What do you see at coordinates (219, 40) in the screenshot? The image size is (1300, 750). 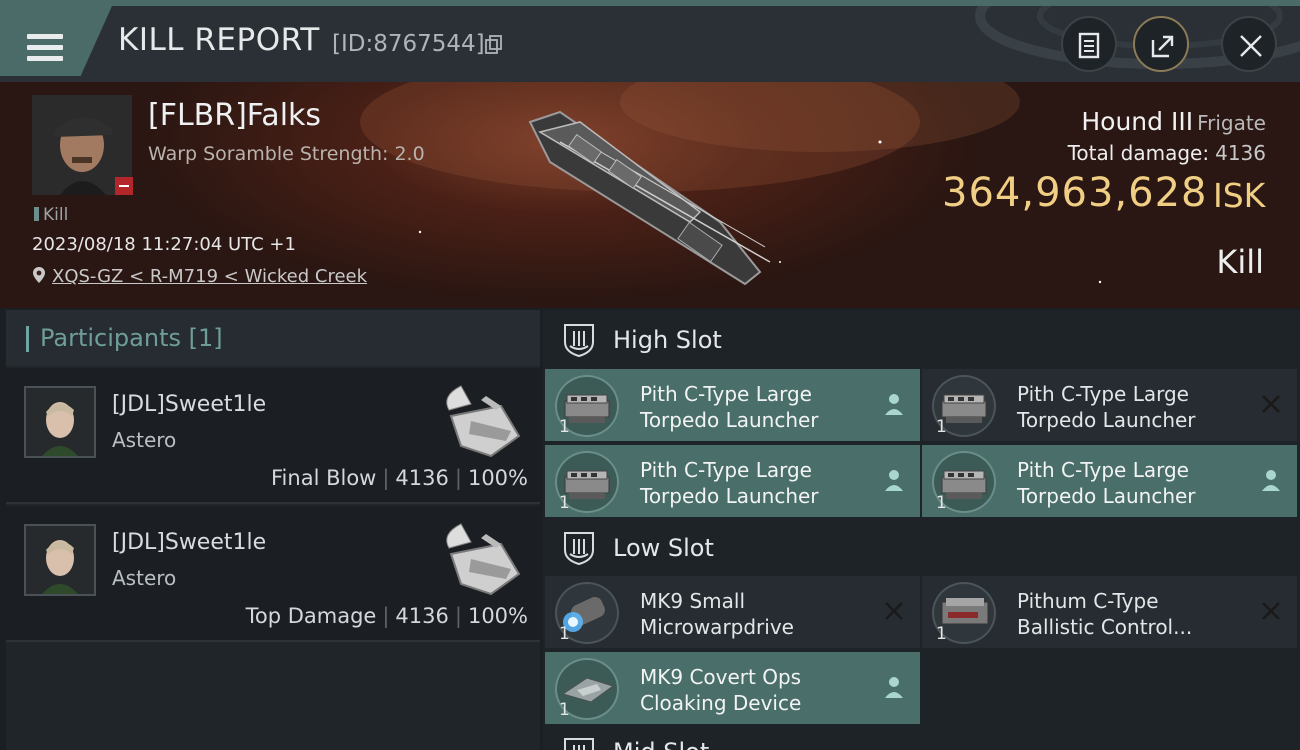 I see `page-title: KILL REPORT` at bounding box center [219, 40].